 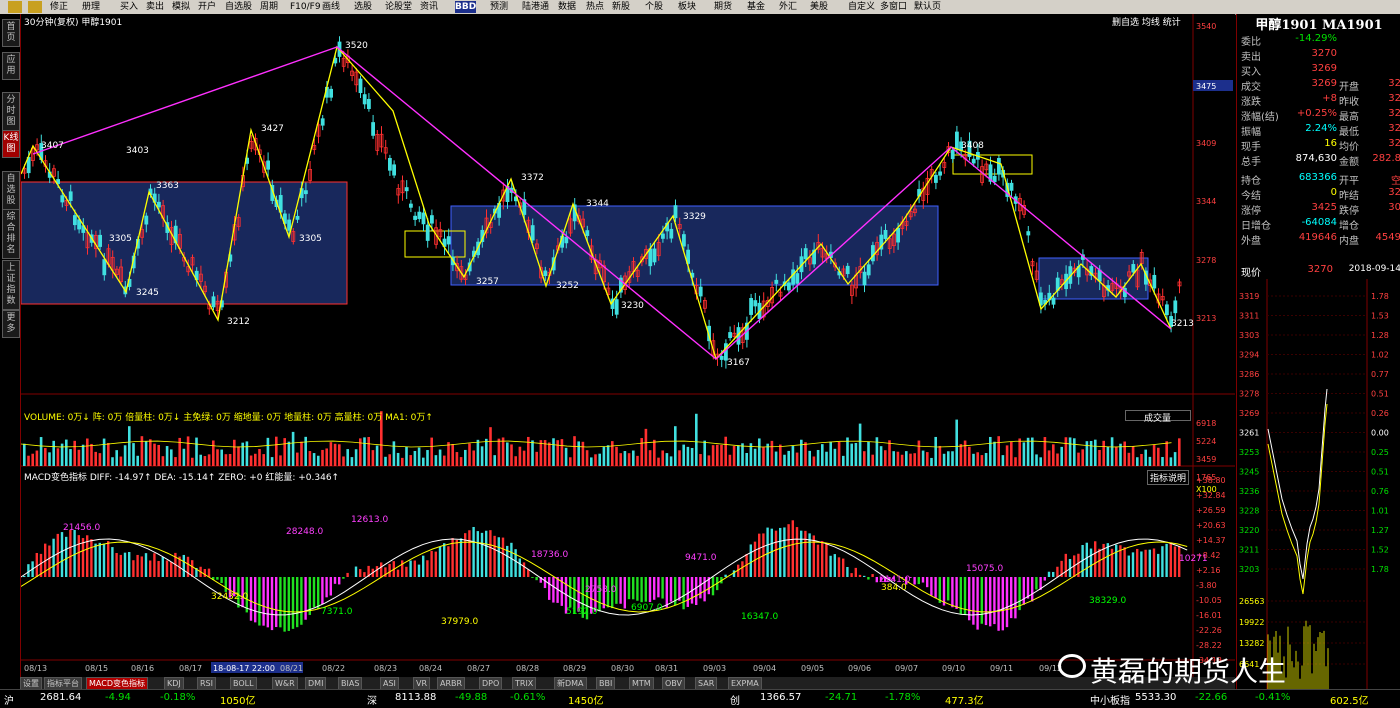 I want to click on quote-grid-value: 2.24%, so click(x=1307, y=128).